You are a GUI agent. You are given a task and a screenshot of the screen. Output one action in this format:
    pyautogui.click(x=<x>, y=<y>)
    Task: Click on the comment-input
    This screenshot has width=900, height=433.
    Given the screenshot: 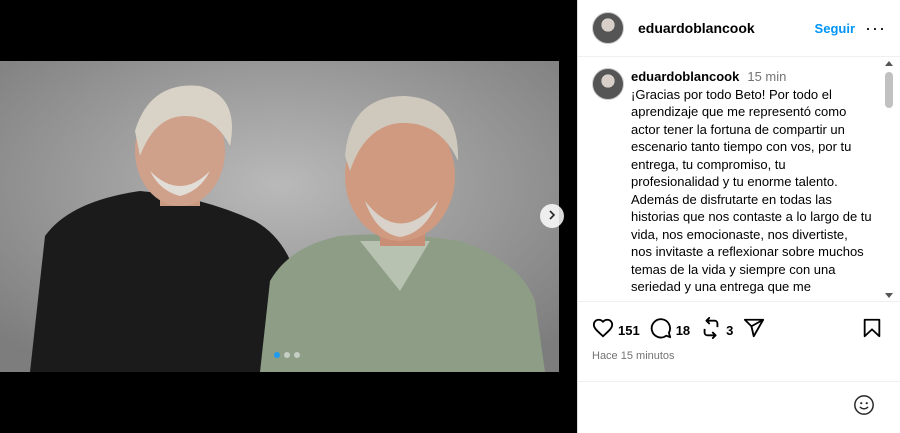 What is the action you would take?
    pyautogui.click(x=717, y=407)
    